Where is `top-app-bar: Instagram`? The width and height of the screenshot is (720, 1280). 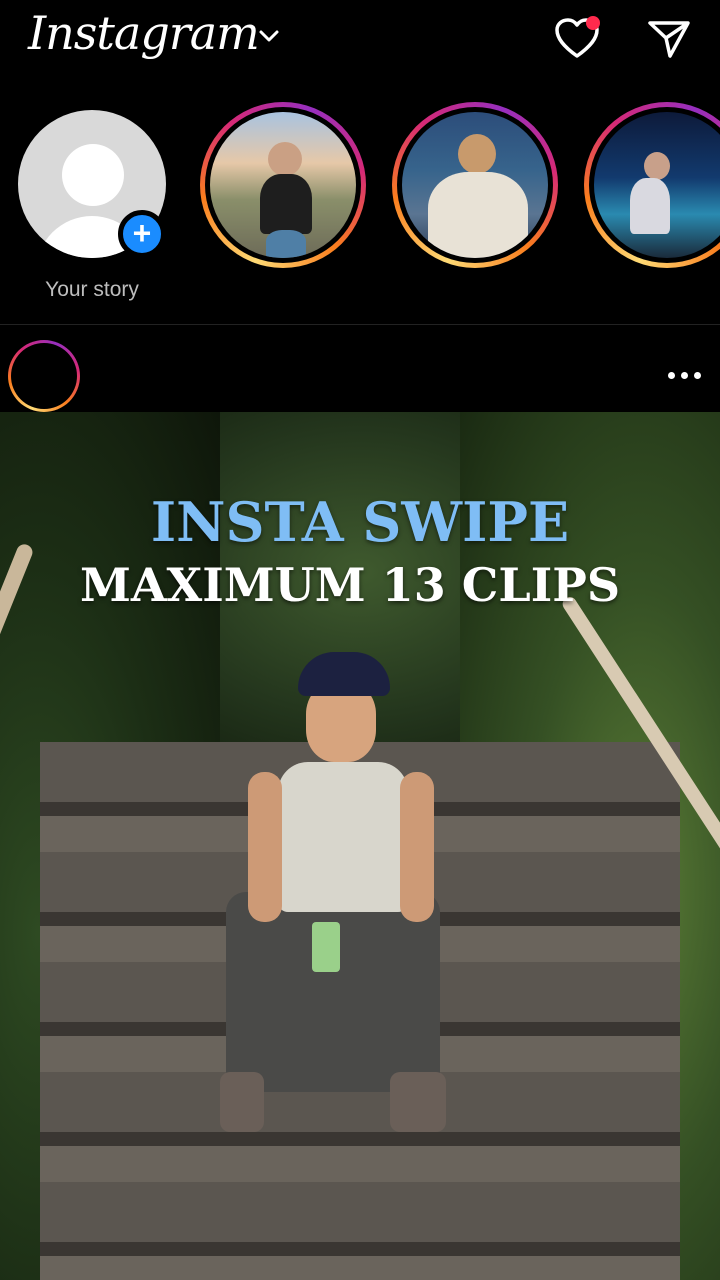
top-app-bar: Instagram is located at coordinates (360, 43).